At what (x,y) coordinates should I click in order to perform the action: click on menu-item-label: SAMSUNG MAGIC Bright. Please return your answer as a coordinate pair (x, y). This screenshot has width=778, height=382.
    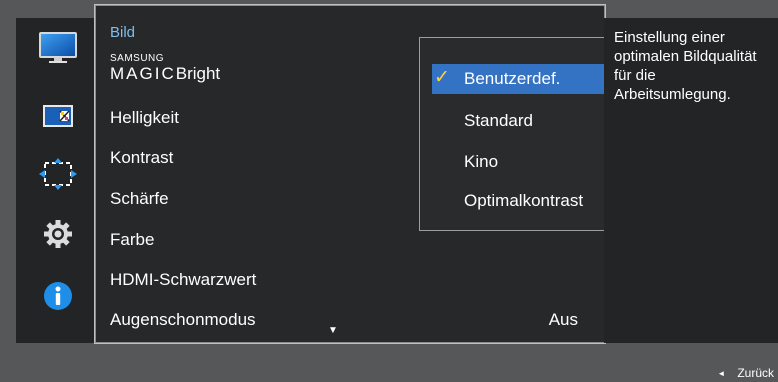
    Looking at the image, I should click on (165, 69).